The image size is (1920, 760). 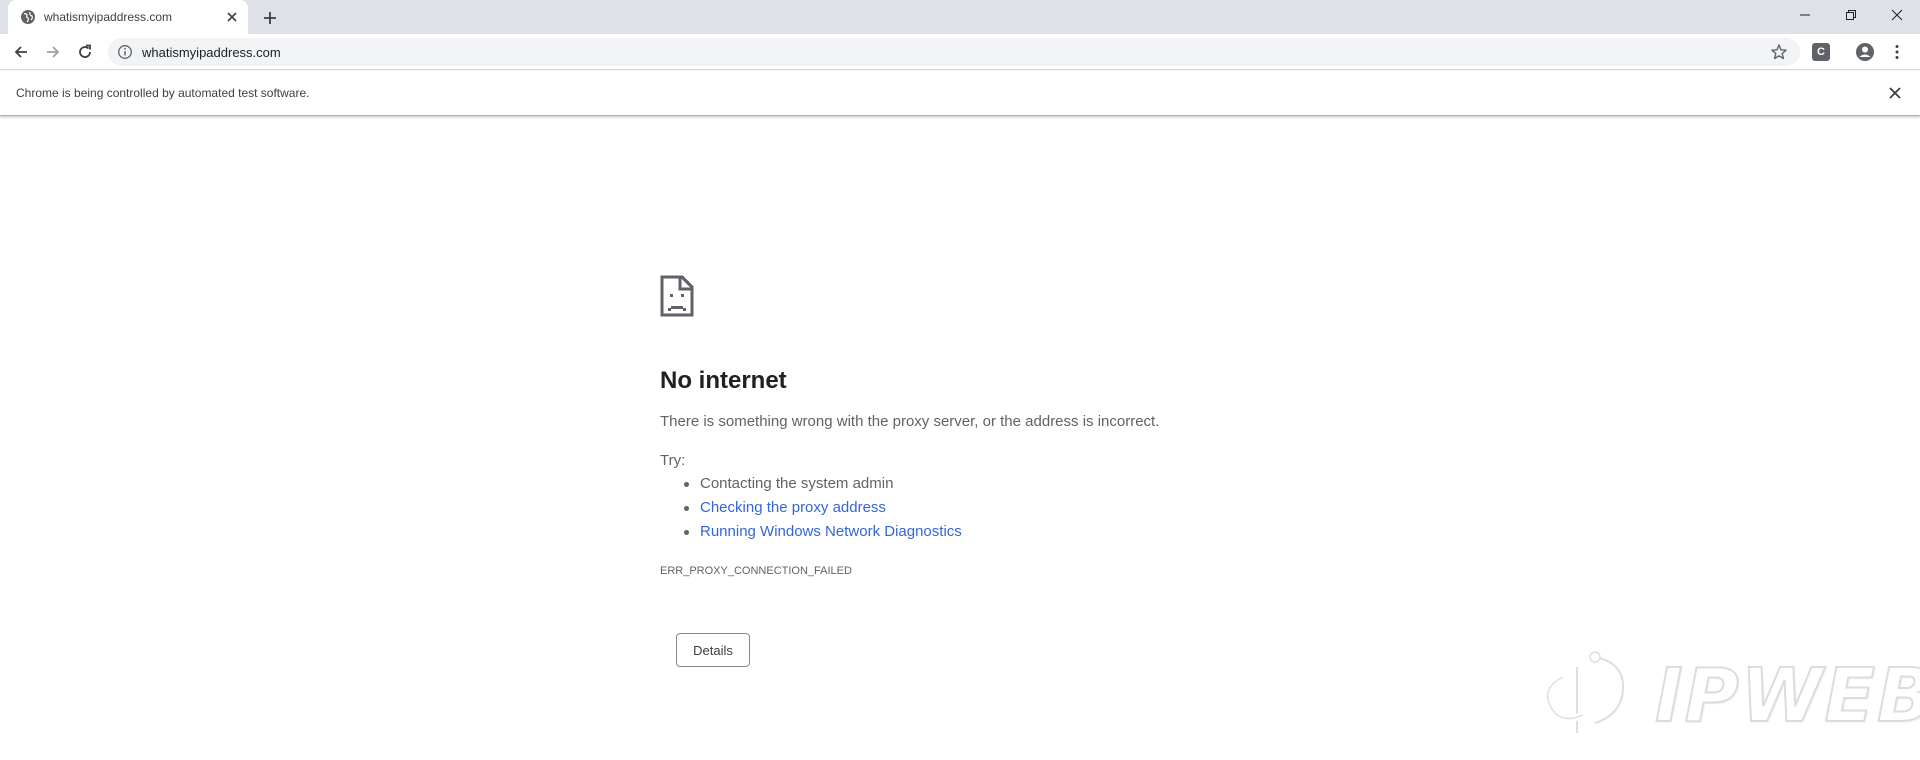 I want to click on close-window-button, so click(x=1897, y=15).